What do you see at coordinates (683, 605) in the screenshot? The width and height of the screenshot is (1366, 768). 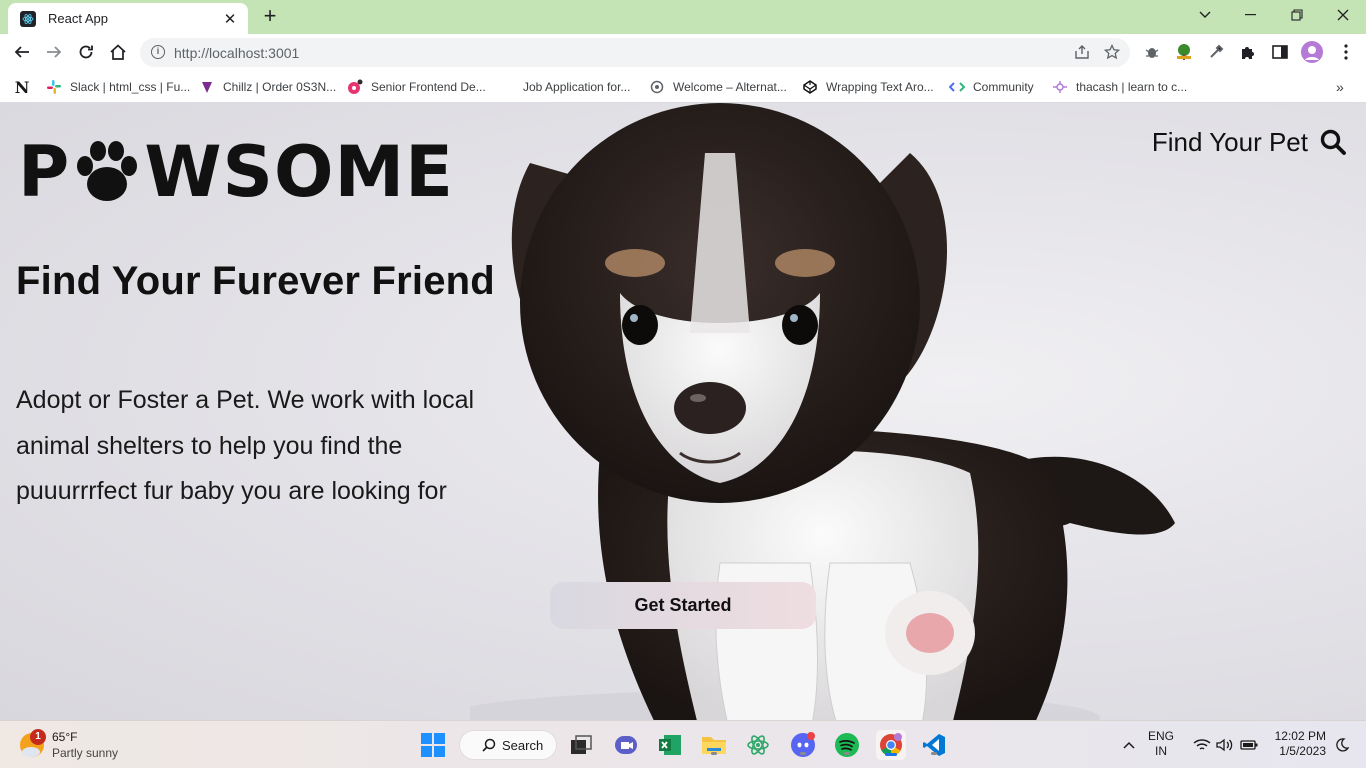 I see `get-started-button: Get Started` at bounding box center [683, 605].